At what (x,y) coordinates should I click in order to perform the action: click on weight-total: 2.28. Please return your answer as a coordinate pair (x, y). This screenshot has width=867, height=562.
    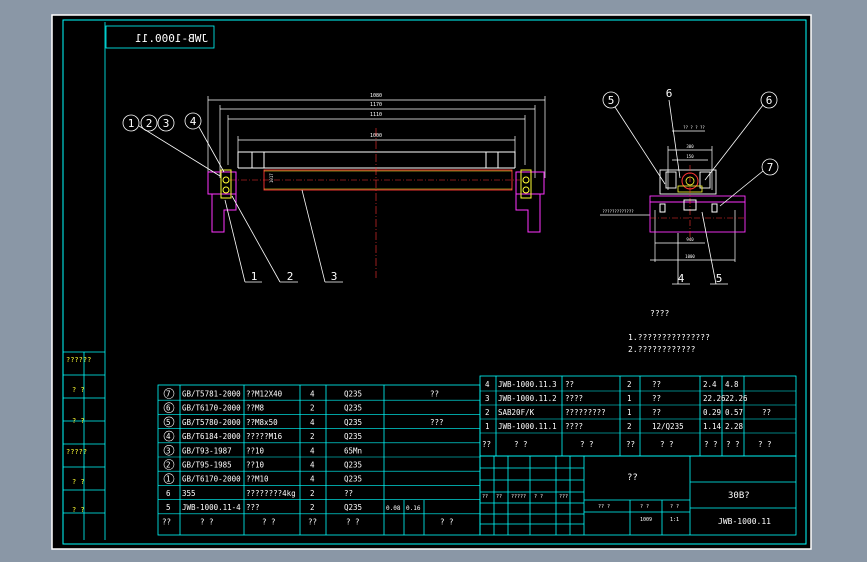
    Looking at the image, I should click on (734, 426).